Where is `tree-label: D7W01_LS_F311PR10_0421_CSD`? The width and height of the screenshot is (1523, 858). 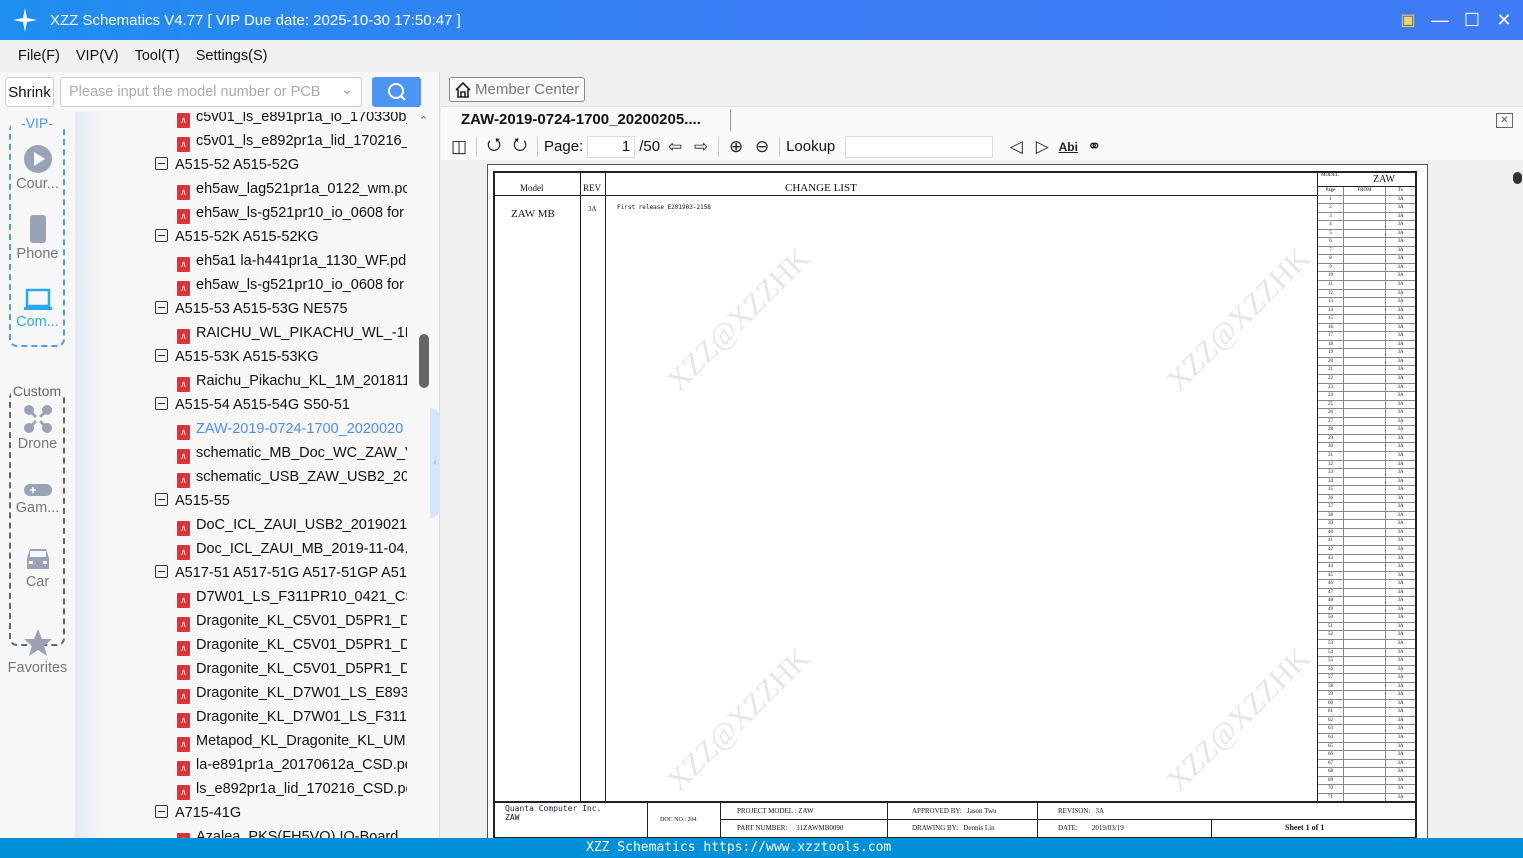
tree-label: D7W01_LS_F311PR10_0421_CSD is located at coordinates (301, 597).